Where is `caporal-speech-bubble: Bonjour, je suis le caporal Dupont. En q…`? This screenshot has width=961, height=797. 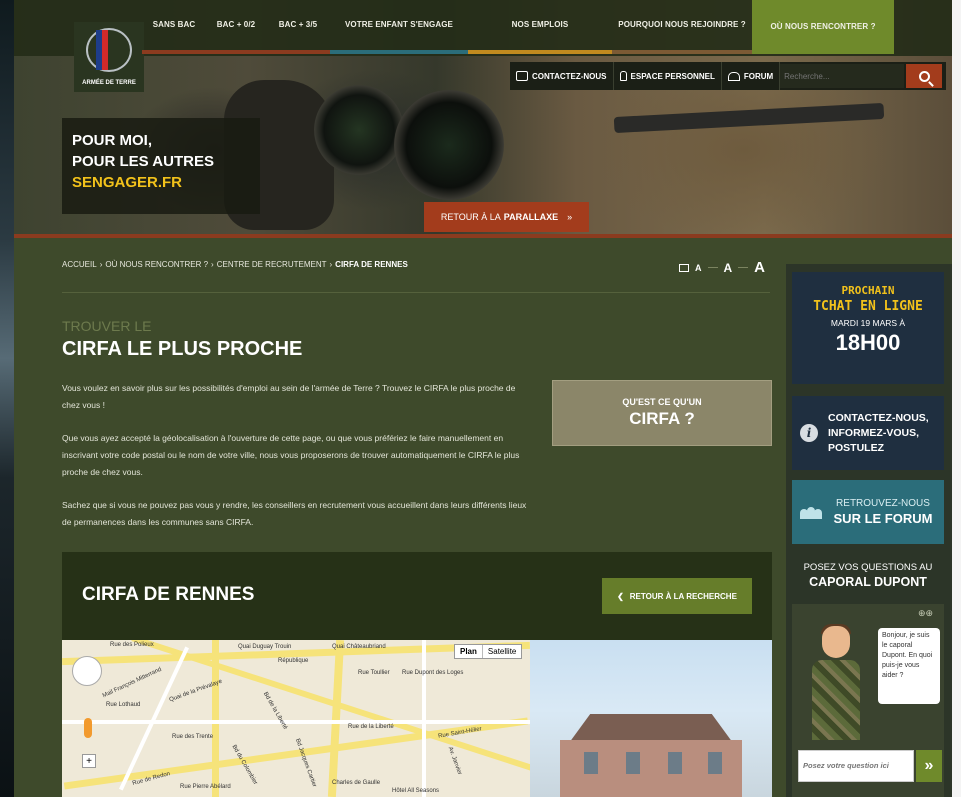 caporal-speech-bubble: Bonjour, je suis le caporal Dupont. En q… is located at coordinates (909, 666).